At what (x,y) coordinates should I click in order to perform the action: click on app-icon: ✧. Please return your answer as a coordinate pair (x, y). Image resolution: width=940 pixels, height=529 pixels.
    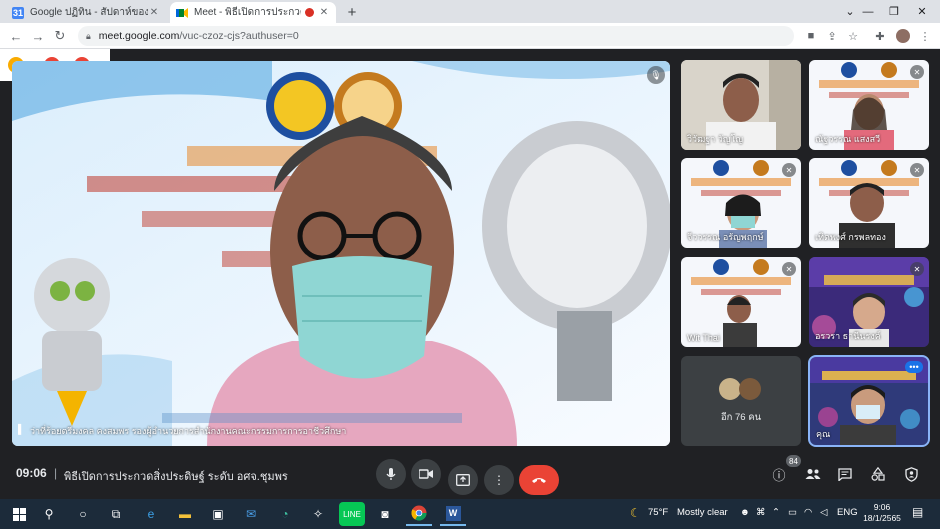
    Looking at the image, I should click on (318, 514).